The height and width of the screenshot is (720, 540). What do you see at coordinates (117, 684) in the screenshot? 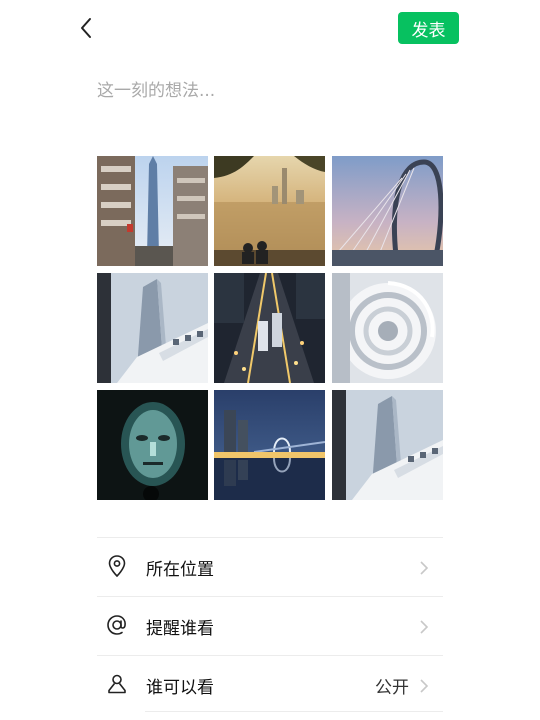
I see `person-icon` at bounding box center [117, 684].